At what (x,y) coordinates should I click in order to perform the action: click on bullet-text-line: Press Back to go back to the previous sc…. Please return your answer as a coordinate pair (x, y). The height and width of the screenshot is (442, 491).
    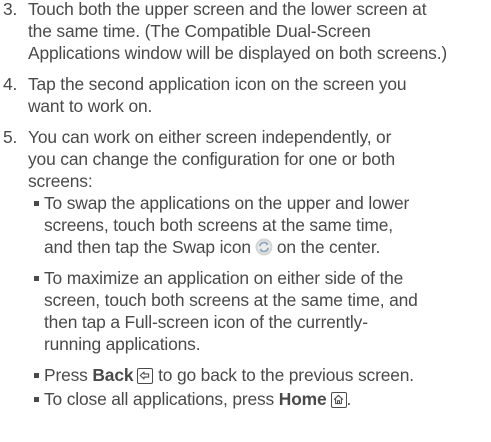
    Looking at the image, I should click on (229, 375).